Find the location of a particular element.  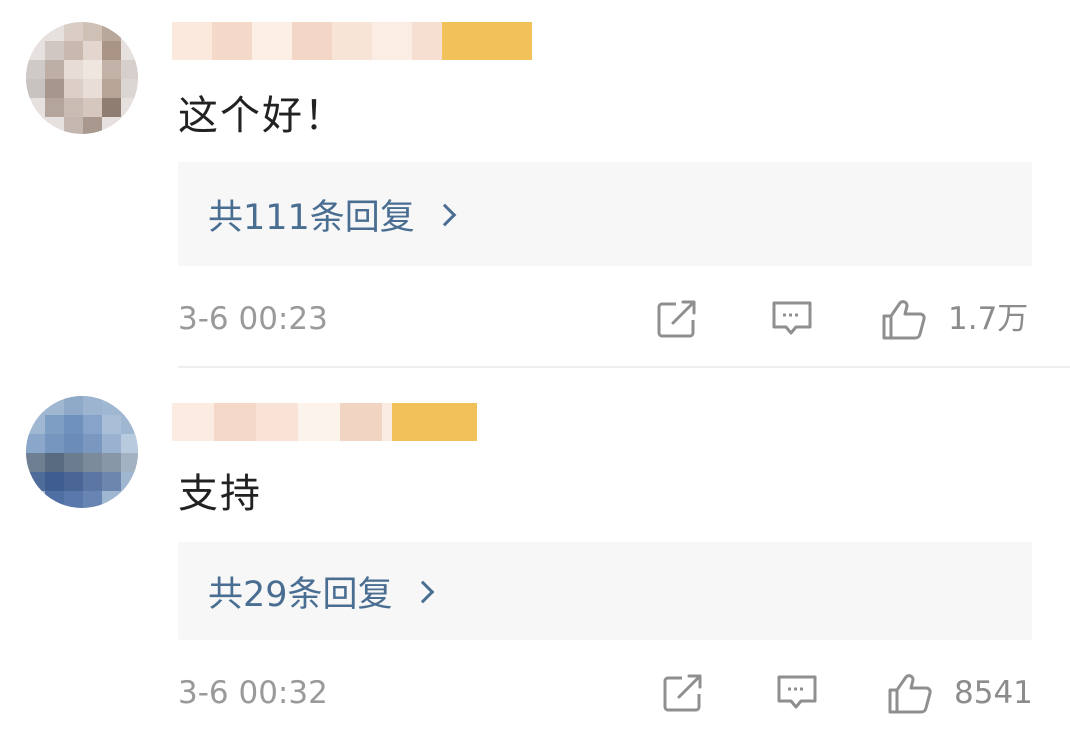

comment-text: 支持 is located at coordinates (220, 494).